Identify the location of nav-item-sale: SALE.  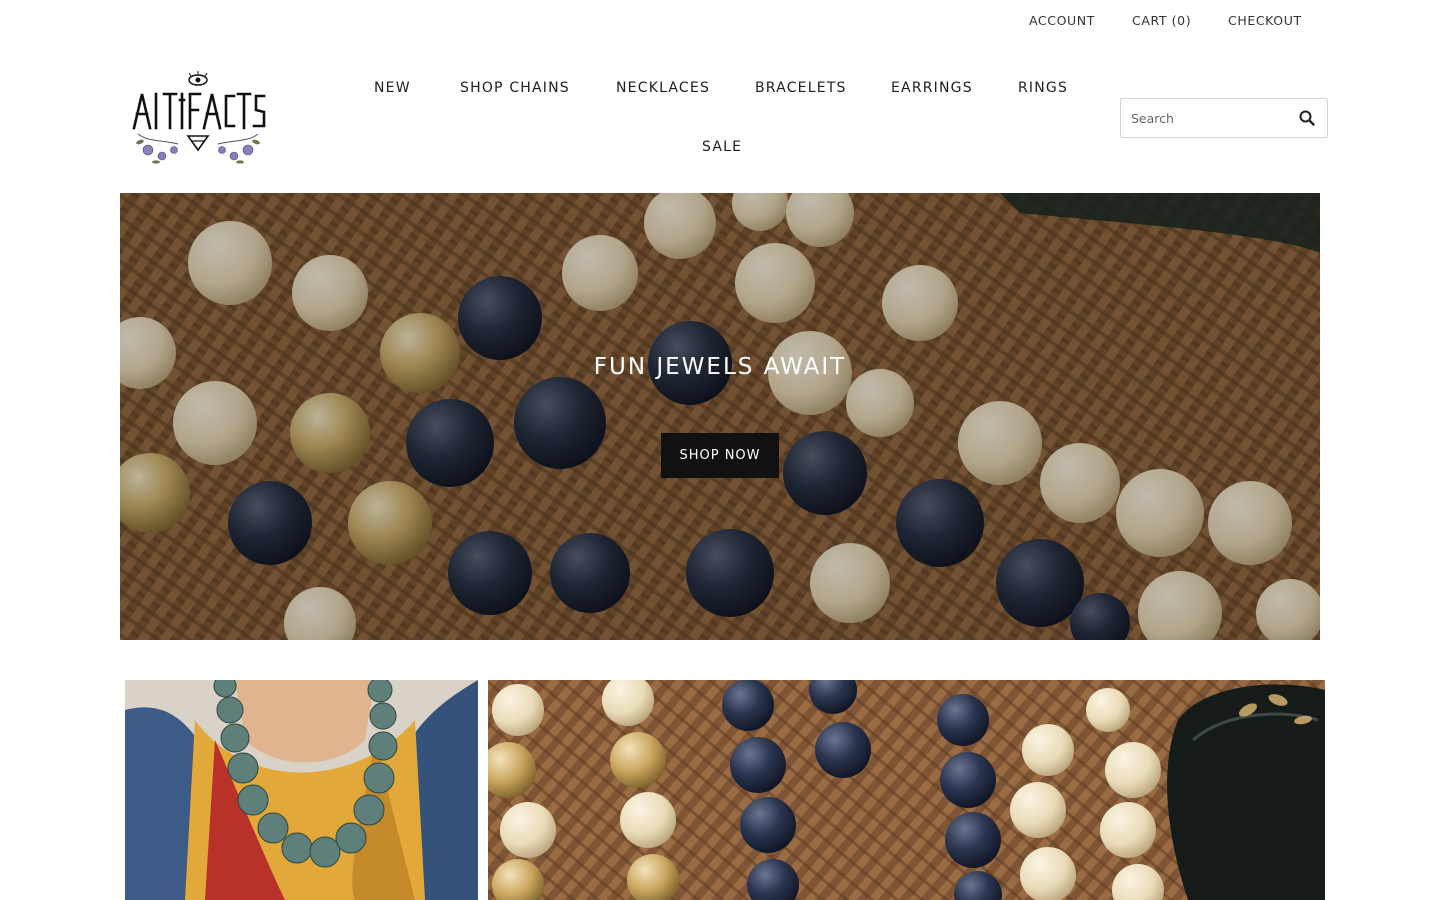
(722, 147).